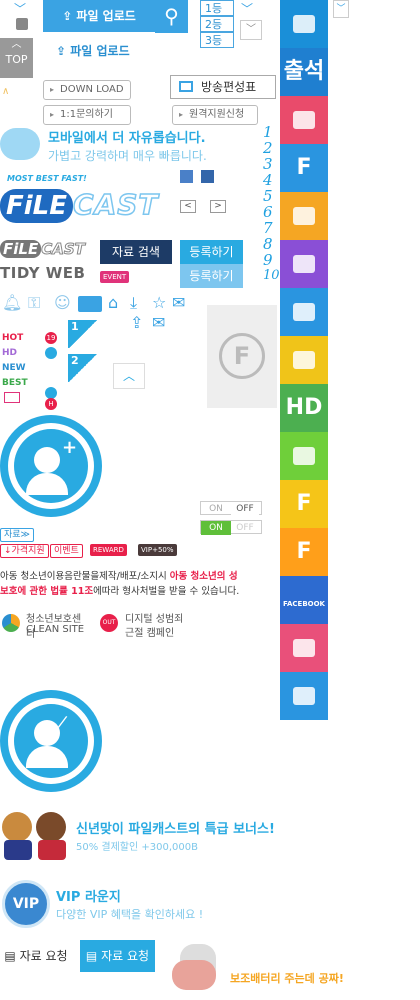 The height and width of the screenshot is (1000, 420). I want to click on star-icon: ☆, so click(159, 303).